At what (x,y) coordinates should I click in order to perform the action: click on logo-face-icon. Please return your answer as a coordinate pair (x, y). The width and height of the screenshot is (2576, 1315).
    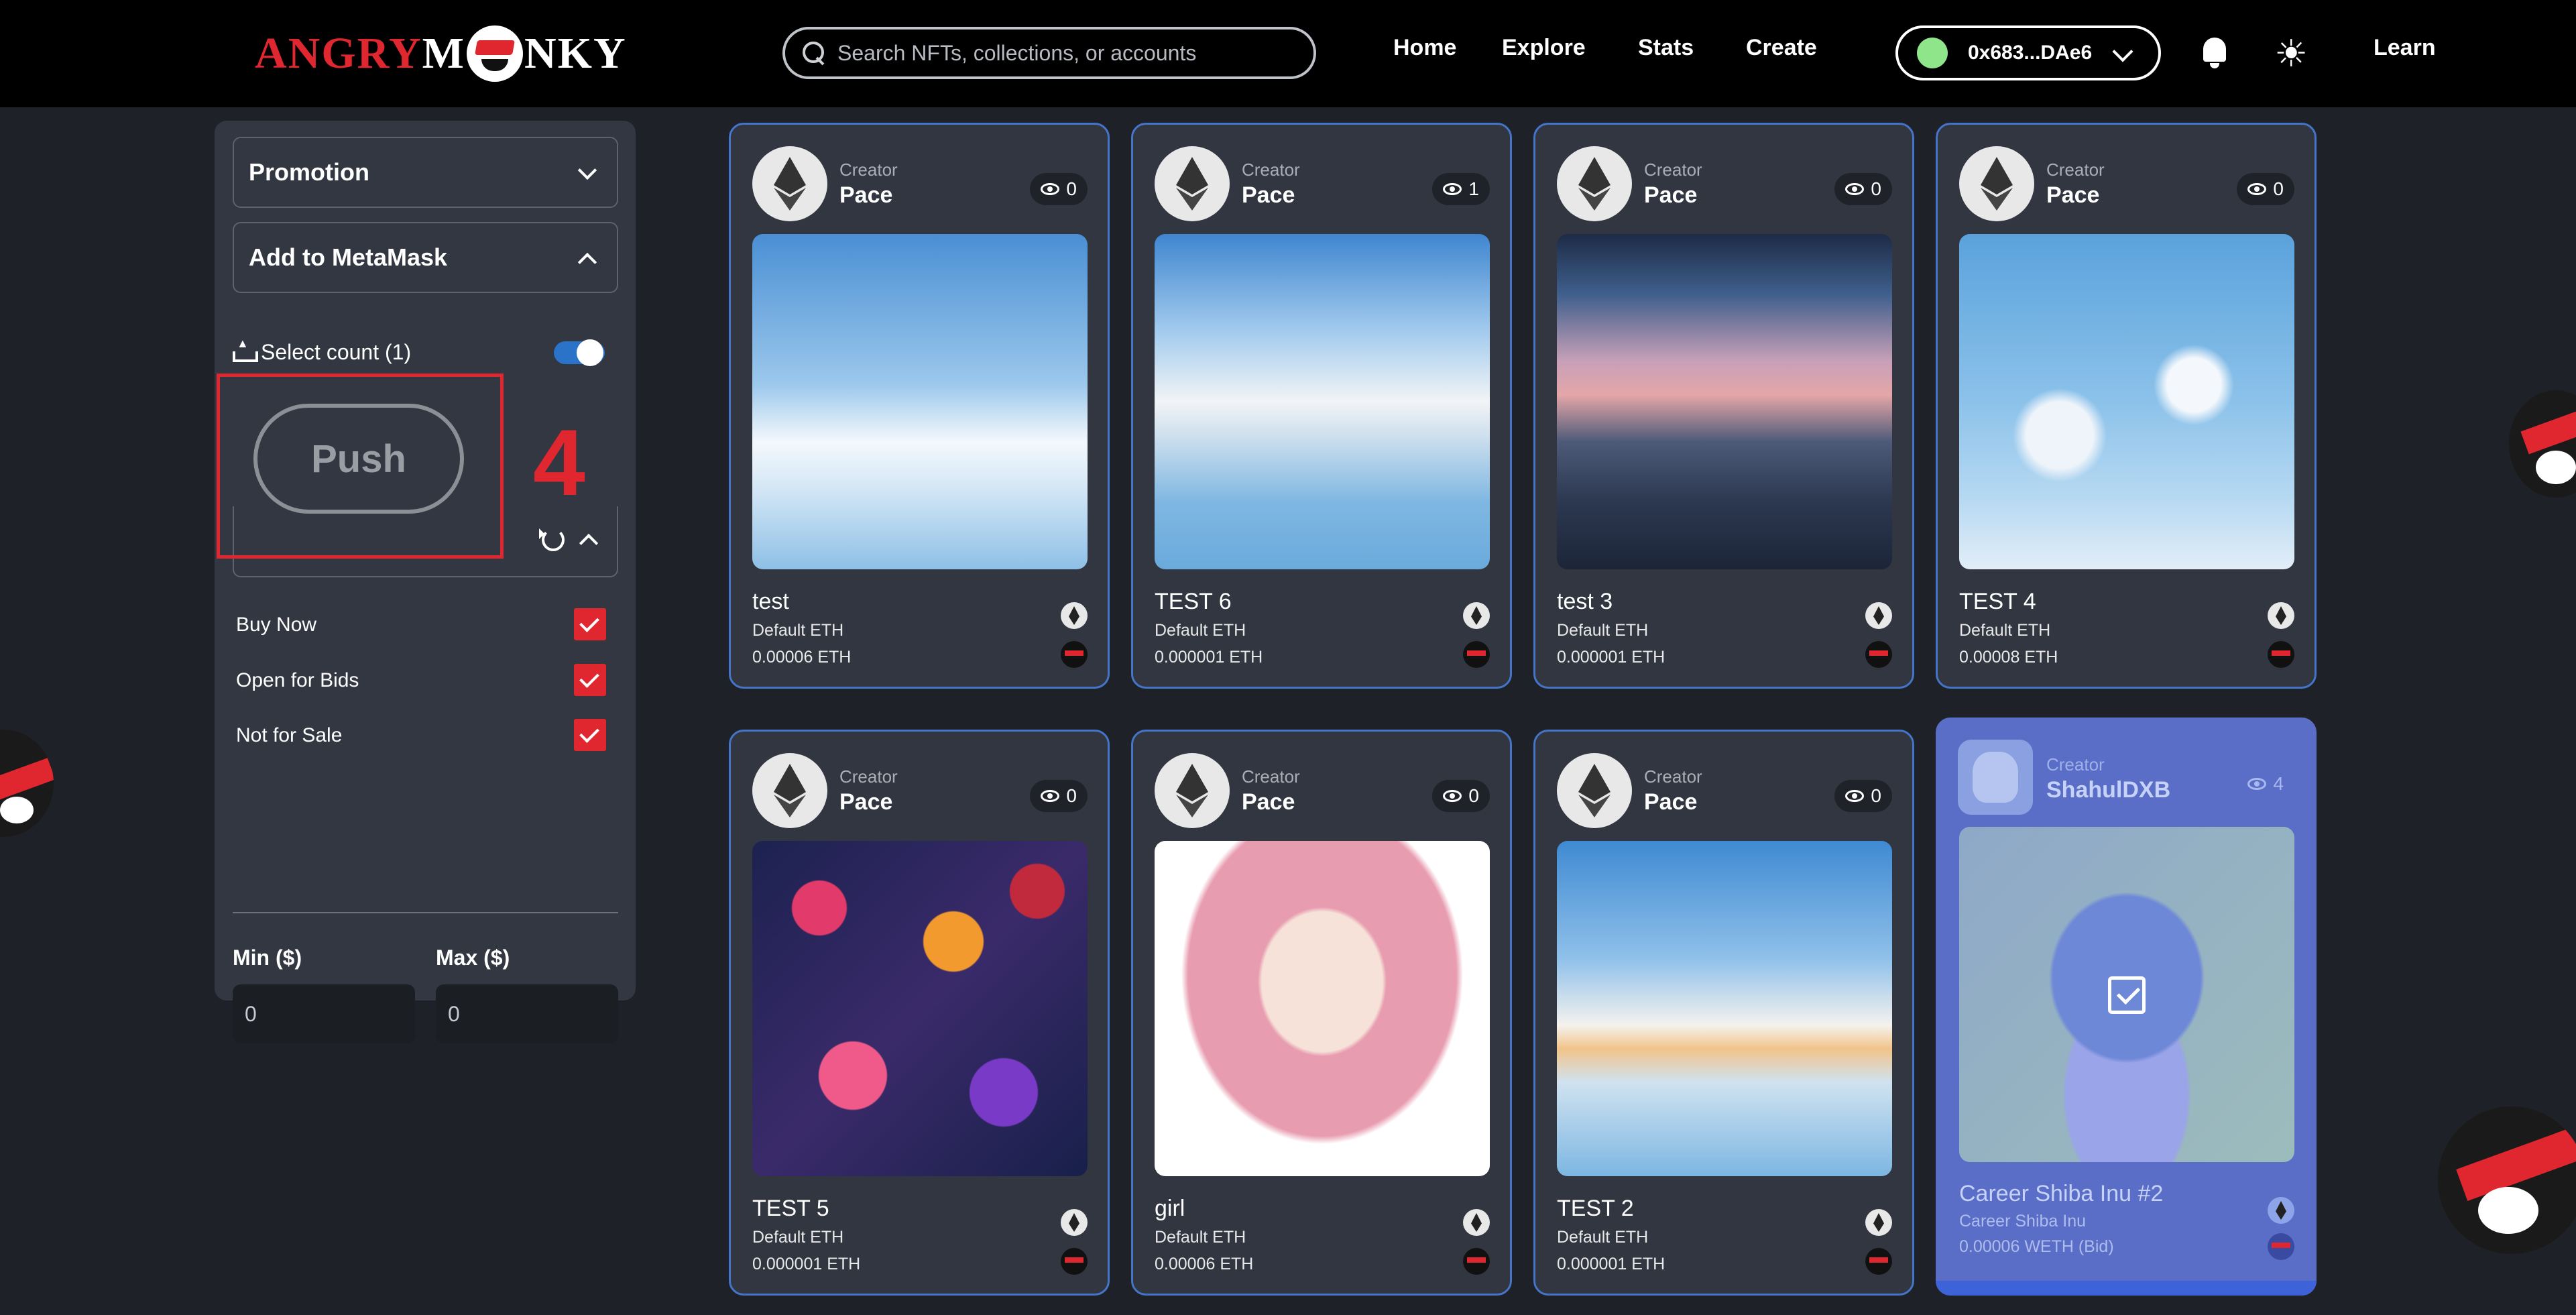
    Looking at the image, I should click on (494, 53).